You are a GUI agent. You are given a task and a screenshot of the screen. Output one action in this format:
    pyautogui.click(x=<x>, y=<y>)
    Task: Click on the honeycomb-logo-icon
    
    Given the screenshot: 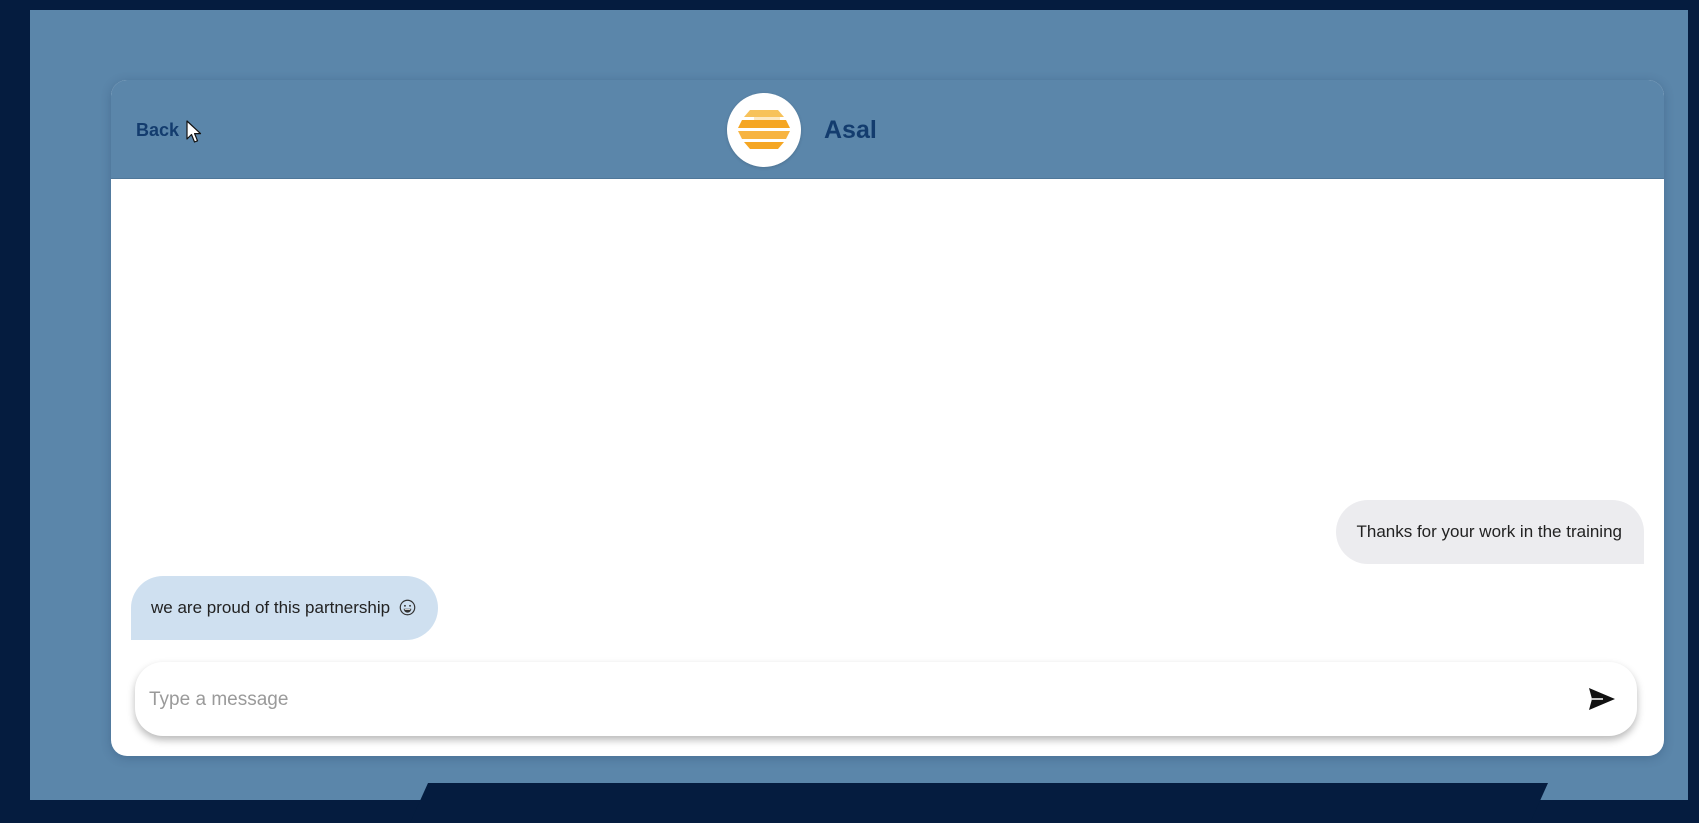 What is the action you would take?
    pyautogui.click(x=764, y=129)
    